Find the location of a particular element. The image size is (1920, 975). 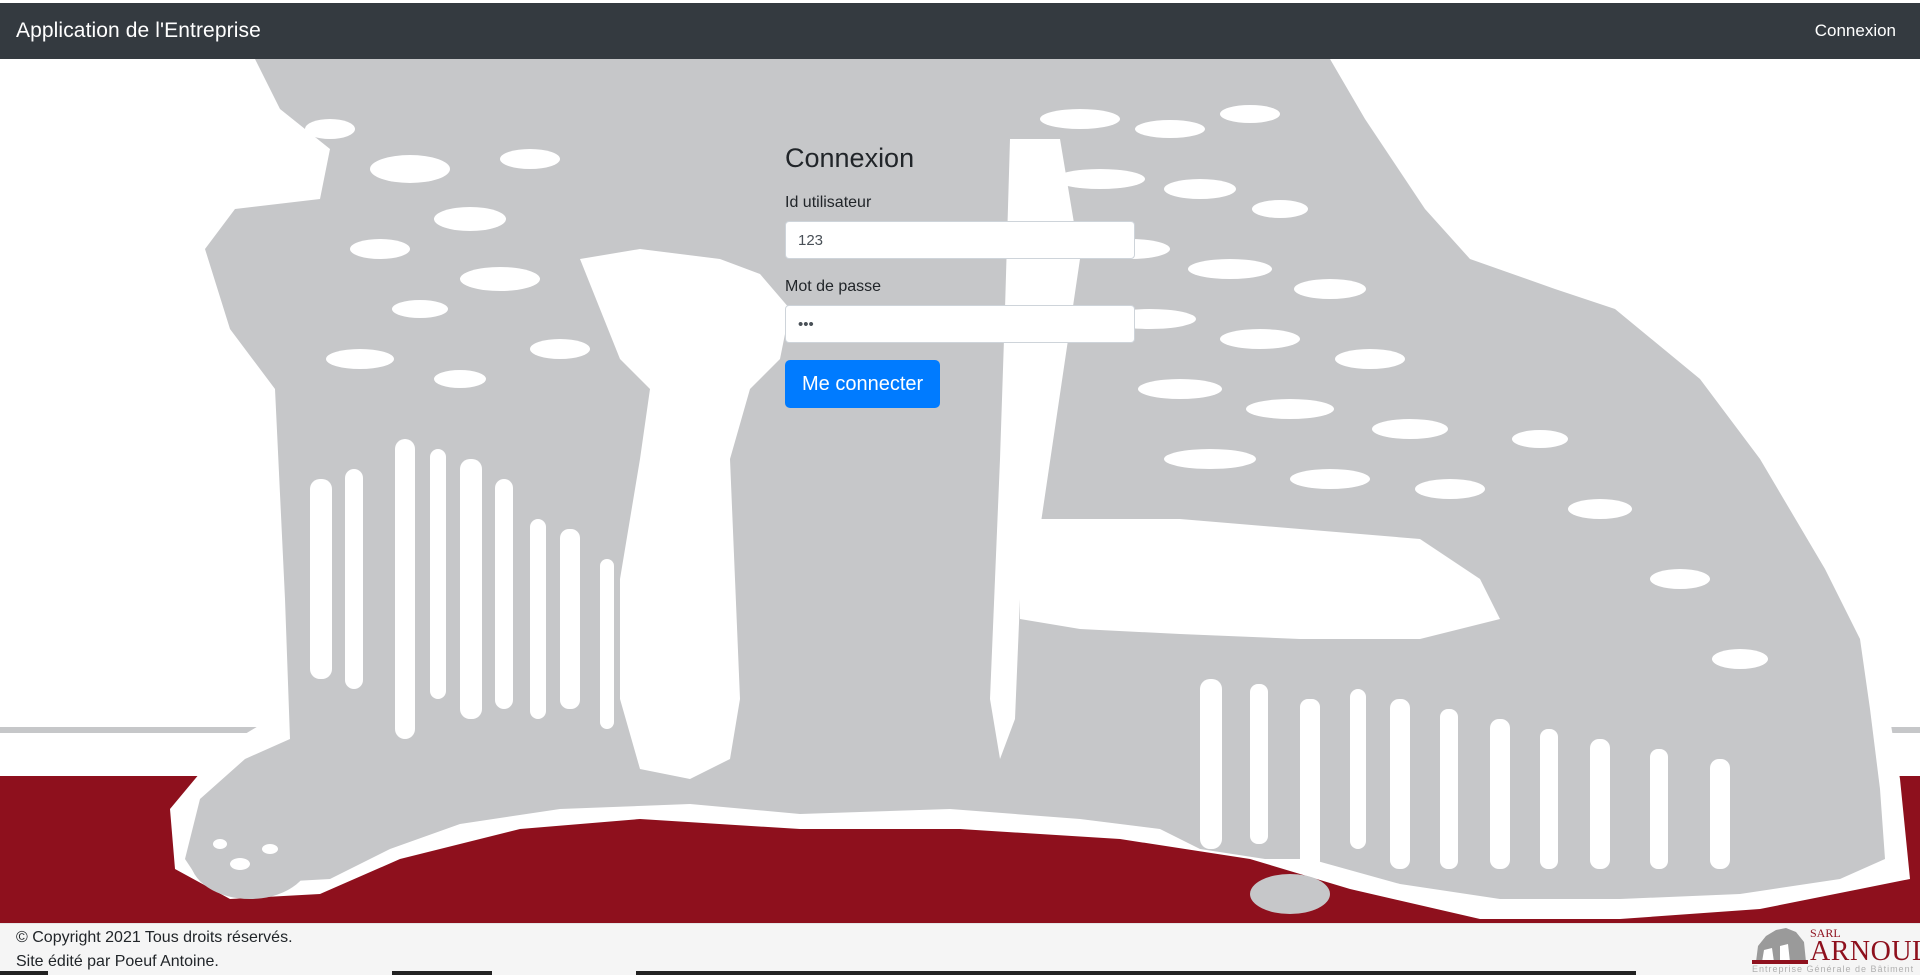

footer-copyright: © Copyright 2021 Tous droits réservés. is located at coordinates (154, 937).